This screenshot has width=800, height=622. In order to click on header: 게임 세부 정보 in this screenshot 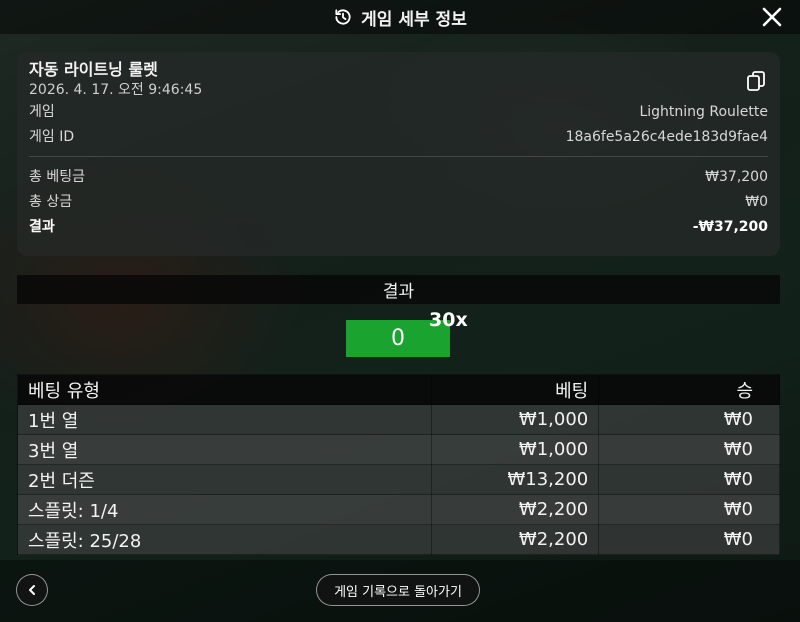, I will do `click(400, 17)`.